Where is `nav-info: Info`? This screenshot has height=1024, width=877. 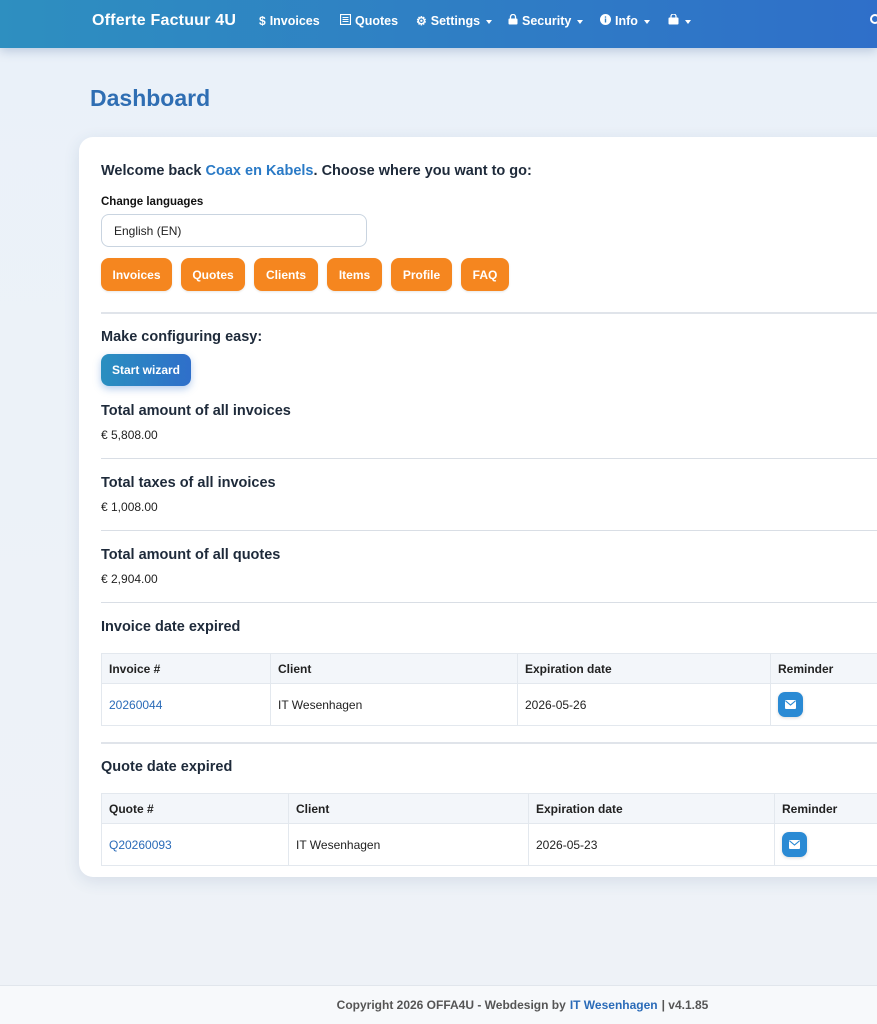
nav-info: Info is located at coordinates (625, 21).